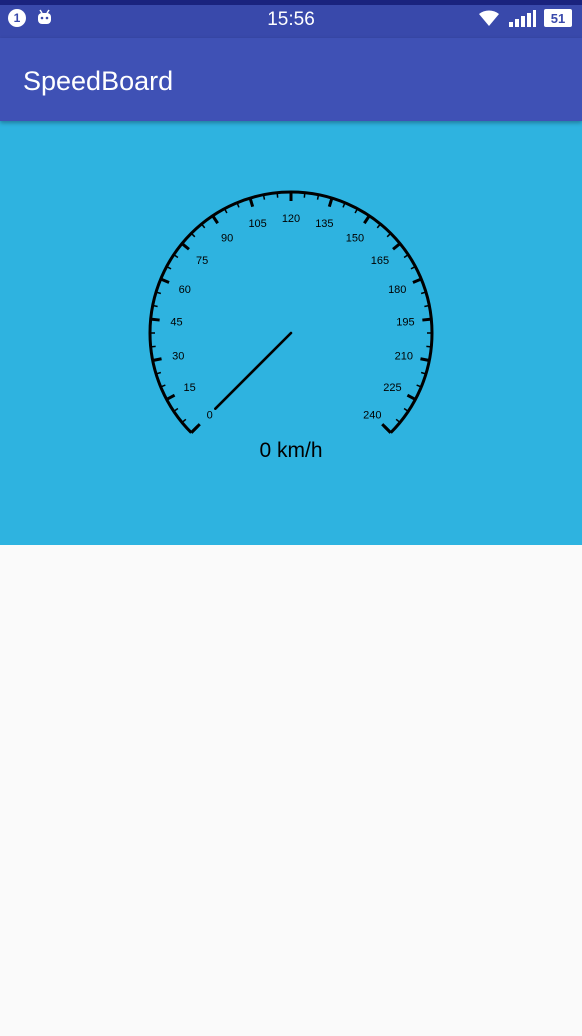 This screenshot has width=582, height=1036. I want to click on speed-readout: 0 km/h, so click(290, 450).